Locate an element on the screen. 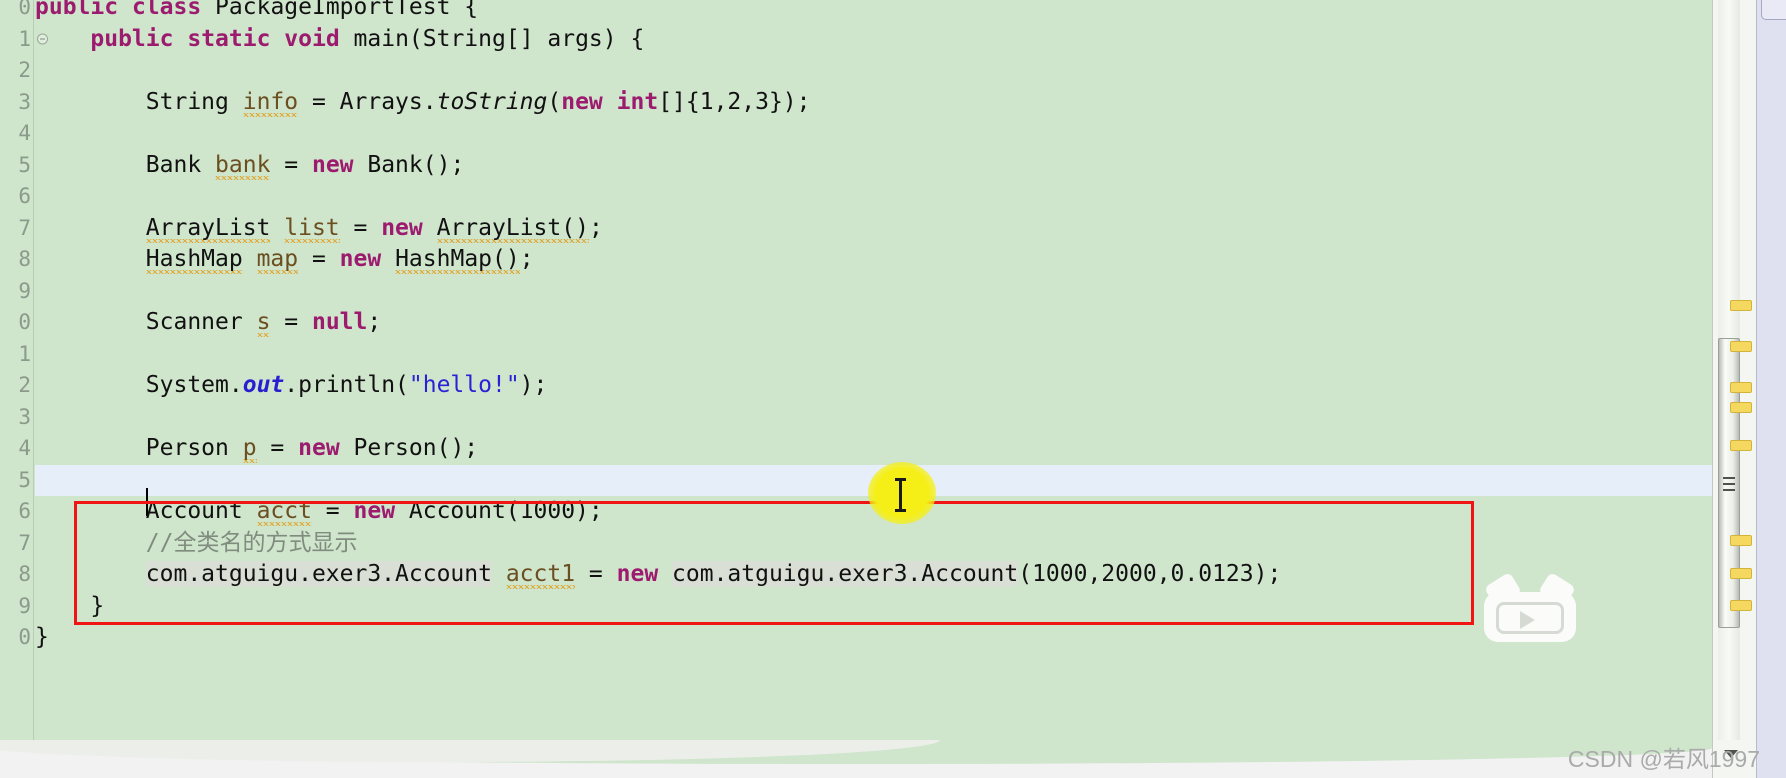 This screenshot has width=1786, height=778. right-panel-tab is located at coordinates (1773, 10).